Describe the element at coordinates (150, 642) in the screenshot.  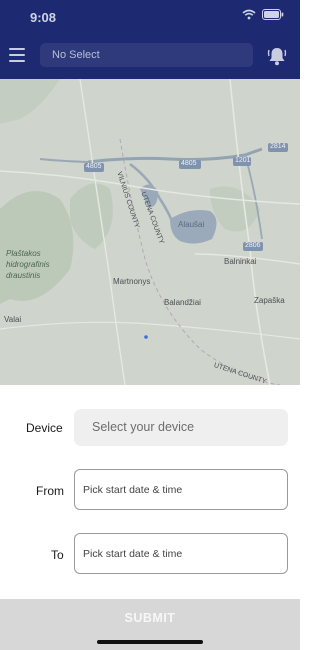
I see `home-indicator` at that location.